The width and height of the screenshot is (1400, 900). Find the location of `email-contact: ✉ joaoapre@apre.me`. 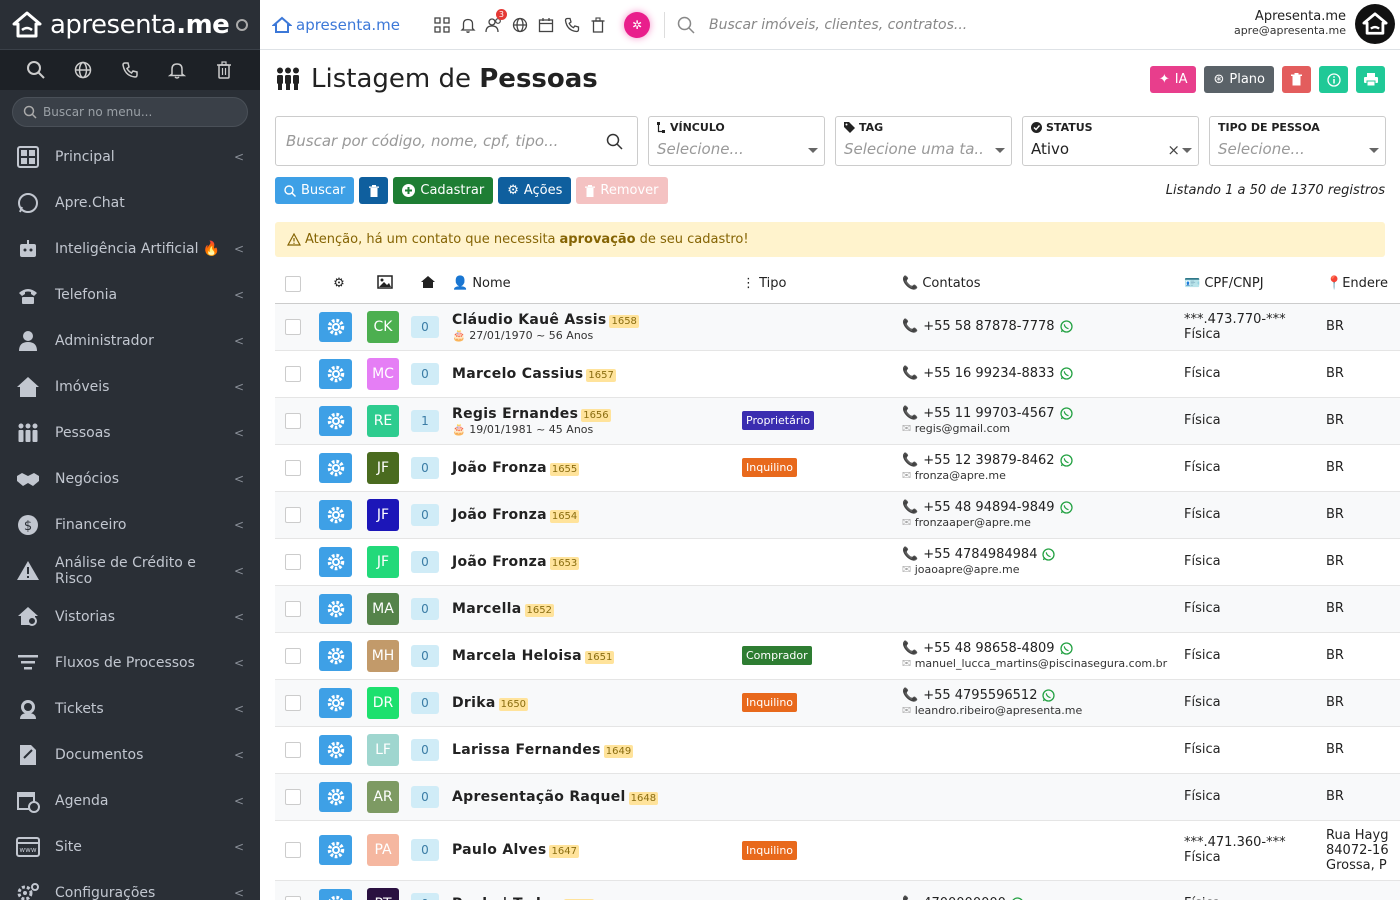

email-contact: ✉ joaoapre@apre.me is located at coordinates (1039, 569).